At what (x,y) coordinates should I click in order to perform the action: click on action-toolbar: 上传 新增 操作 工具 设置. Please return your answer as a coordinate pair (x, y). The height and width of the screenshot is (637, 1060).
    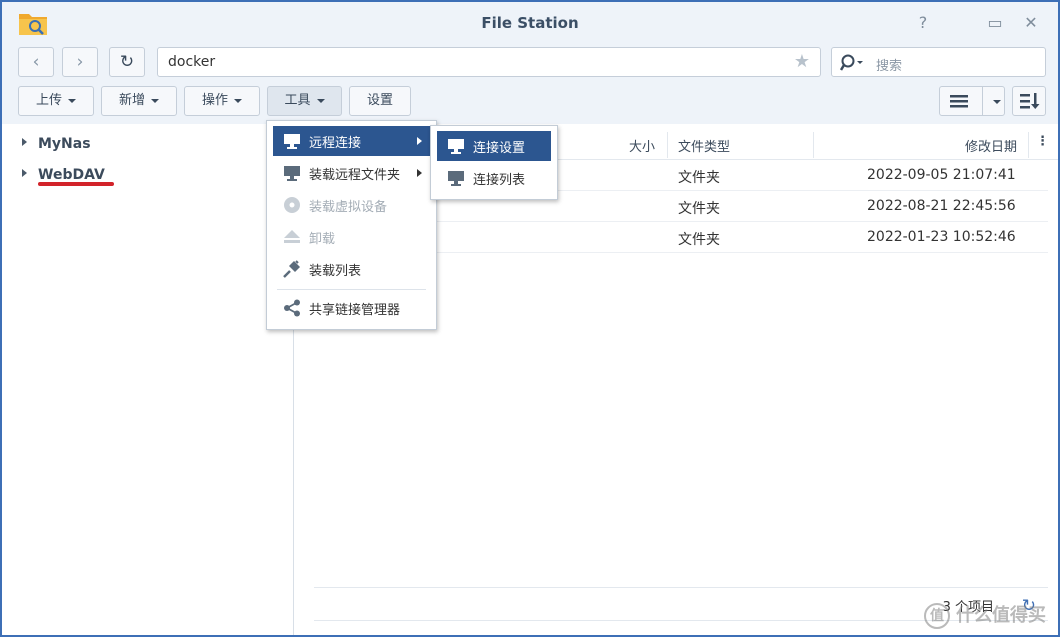
    Looking at the image, I should click on (530, 103).